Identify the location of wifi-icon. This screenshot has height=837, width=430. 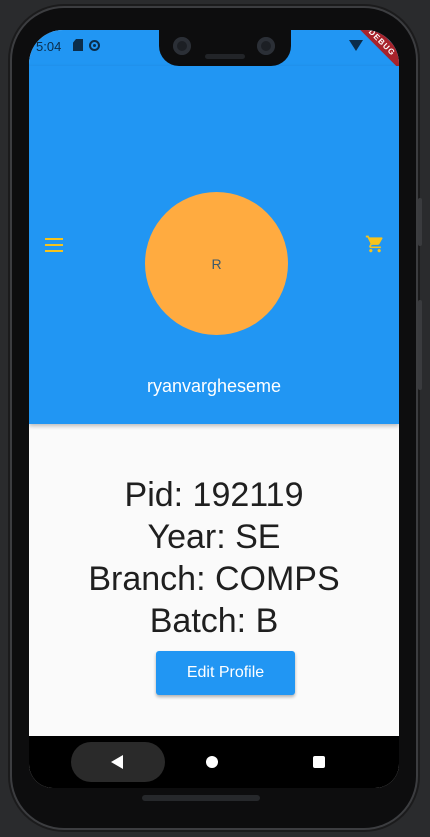
(356, 45).